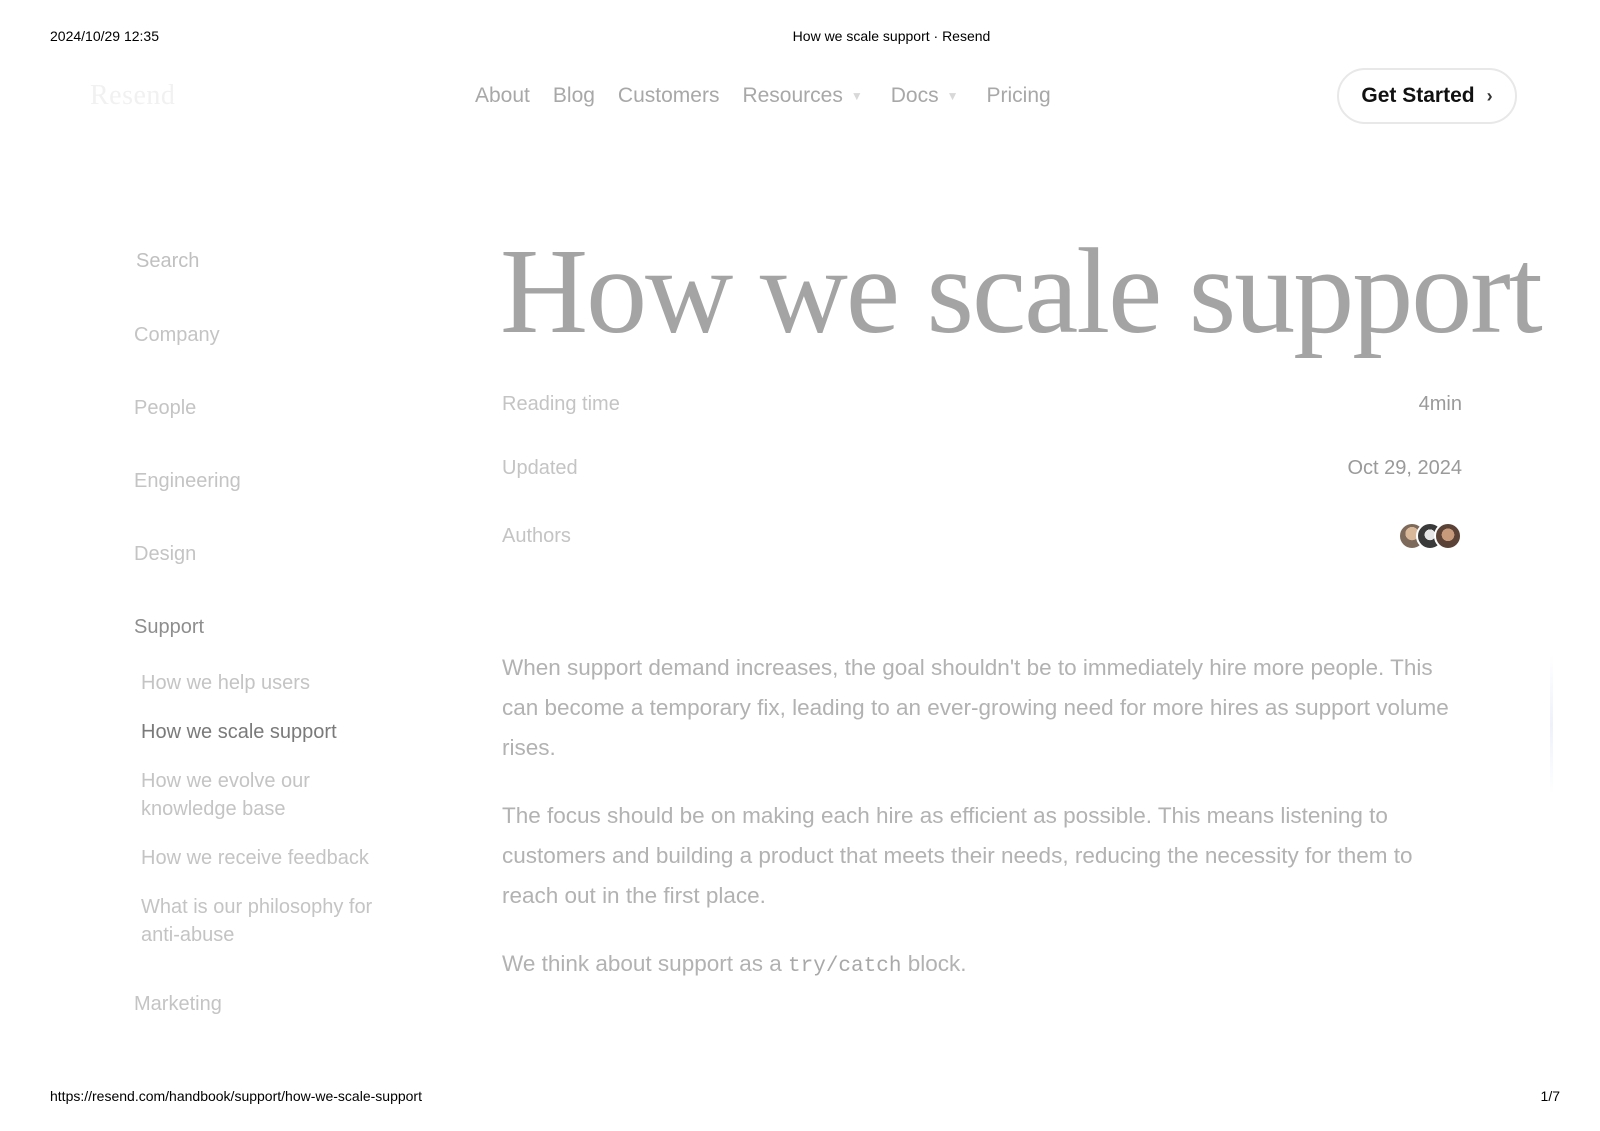 The width and height of the screenshot is (1600, 1131). What do you see at coordinates (279, 335) in the screenshot?
I see `sidebar-category-company: Company` at bounding box center [279, 335].